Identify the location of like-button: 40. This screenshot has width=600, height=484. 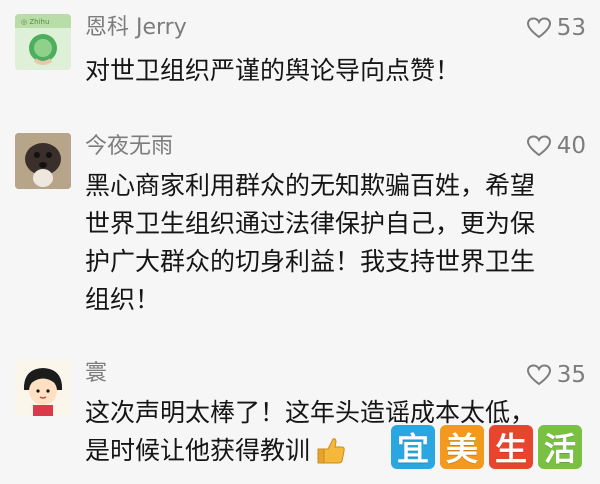
(556, 146).